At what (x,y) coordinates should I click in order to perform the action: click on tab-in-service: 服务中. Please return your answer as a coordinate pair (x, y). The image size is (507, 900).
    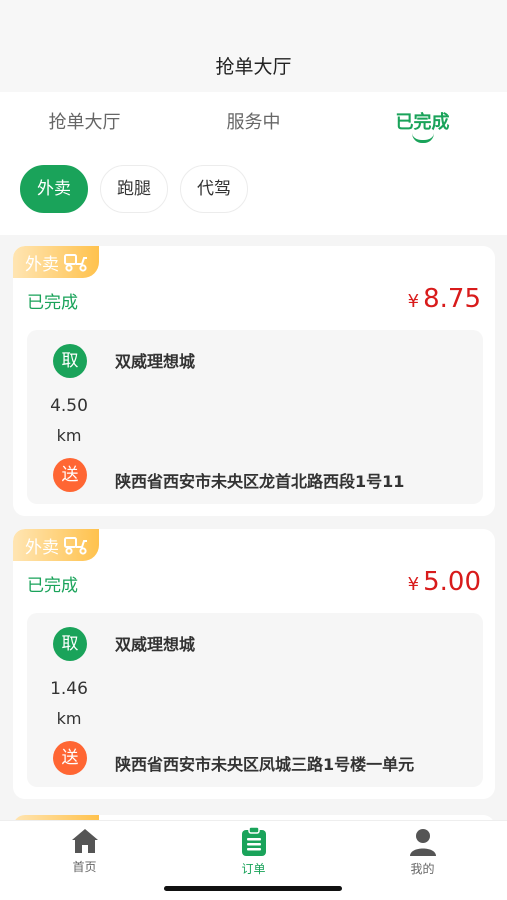
    Looking at the image, I should click on (253, 123).